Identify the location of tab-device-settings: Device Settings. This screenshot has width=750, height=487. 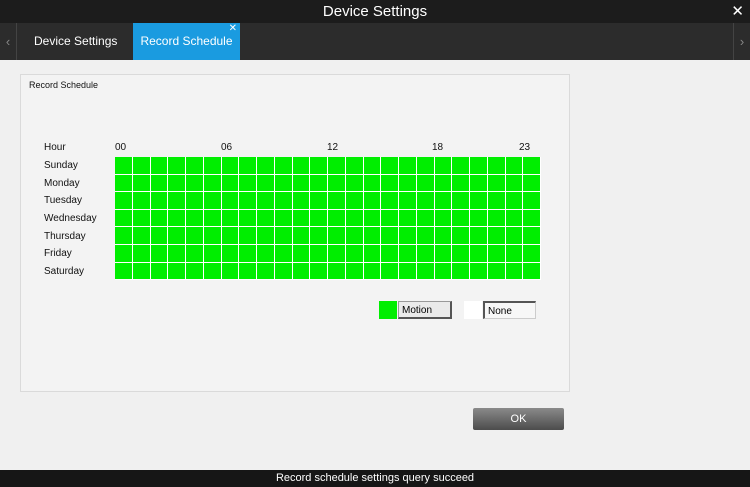
(75, 41).